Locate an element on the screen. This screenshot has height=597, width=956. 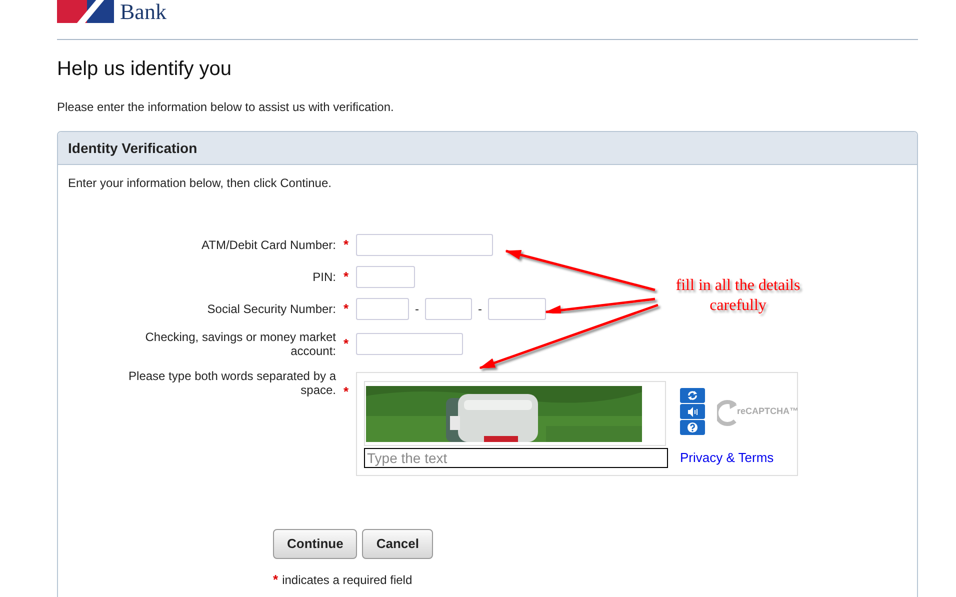
captcha-input: Type the text is located at coordinates (516, 458).